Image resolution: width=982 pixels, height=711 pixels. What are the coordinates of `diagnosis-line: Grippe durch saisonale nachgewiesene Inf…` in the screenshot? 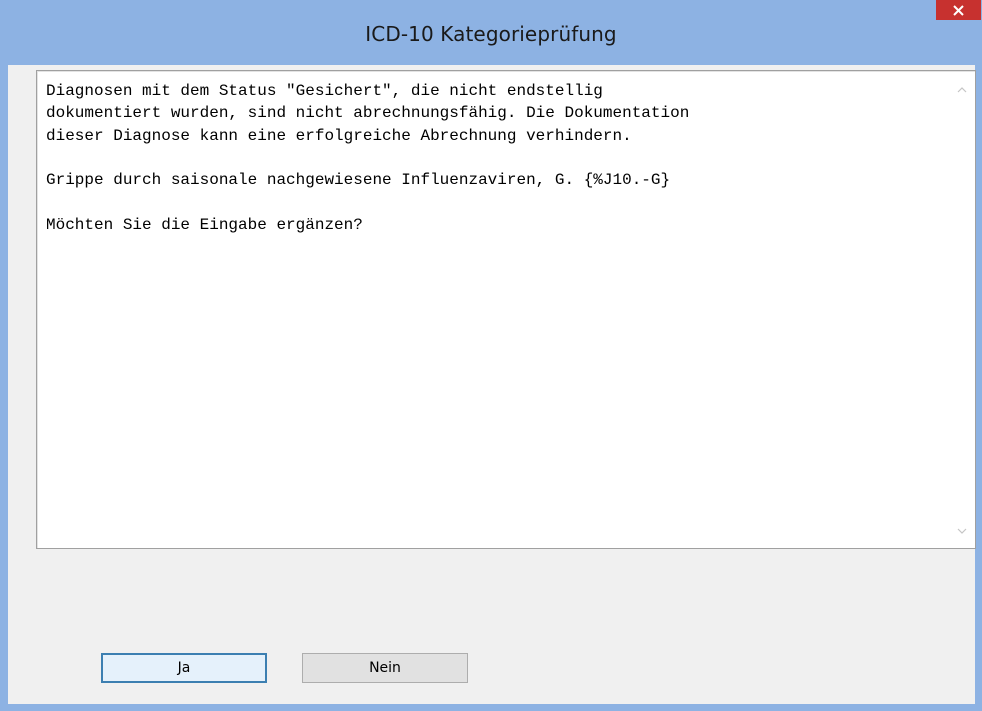 It's located at (358, 180).